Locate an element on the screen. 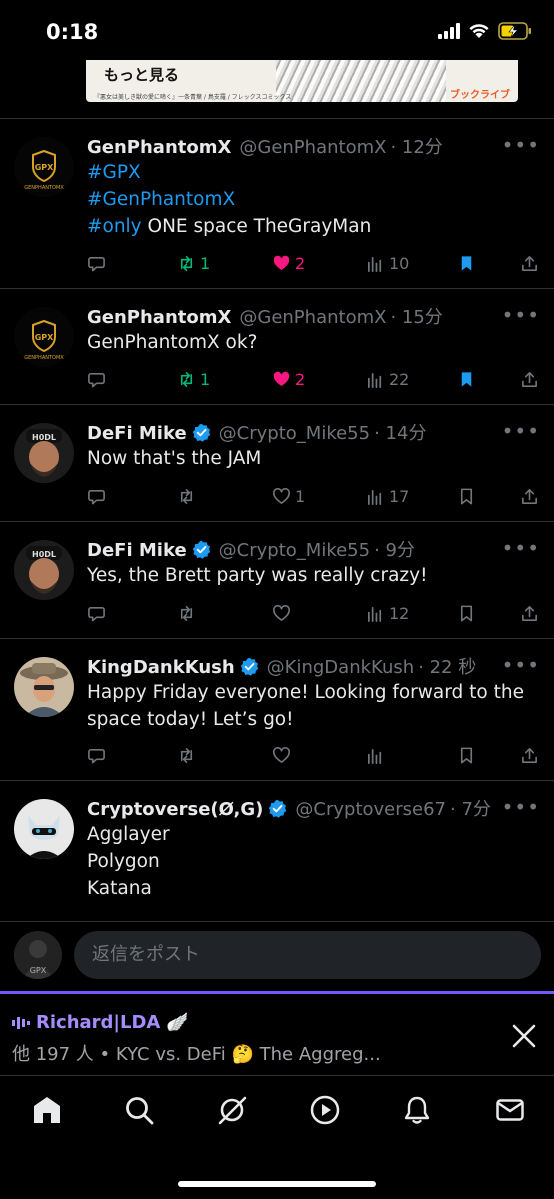 The image size is (554, 1199). views-icon is located at coordinates (375, 755).